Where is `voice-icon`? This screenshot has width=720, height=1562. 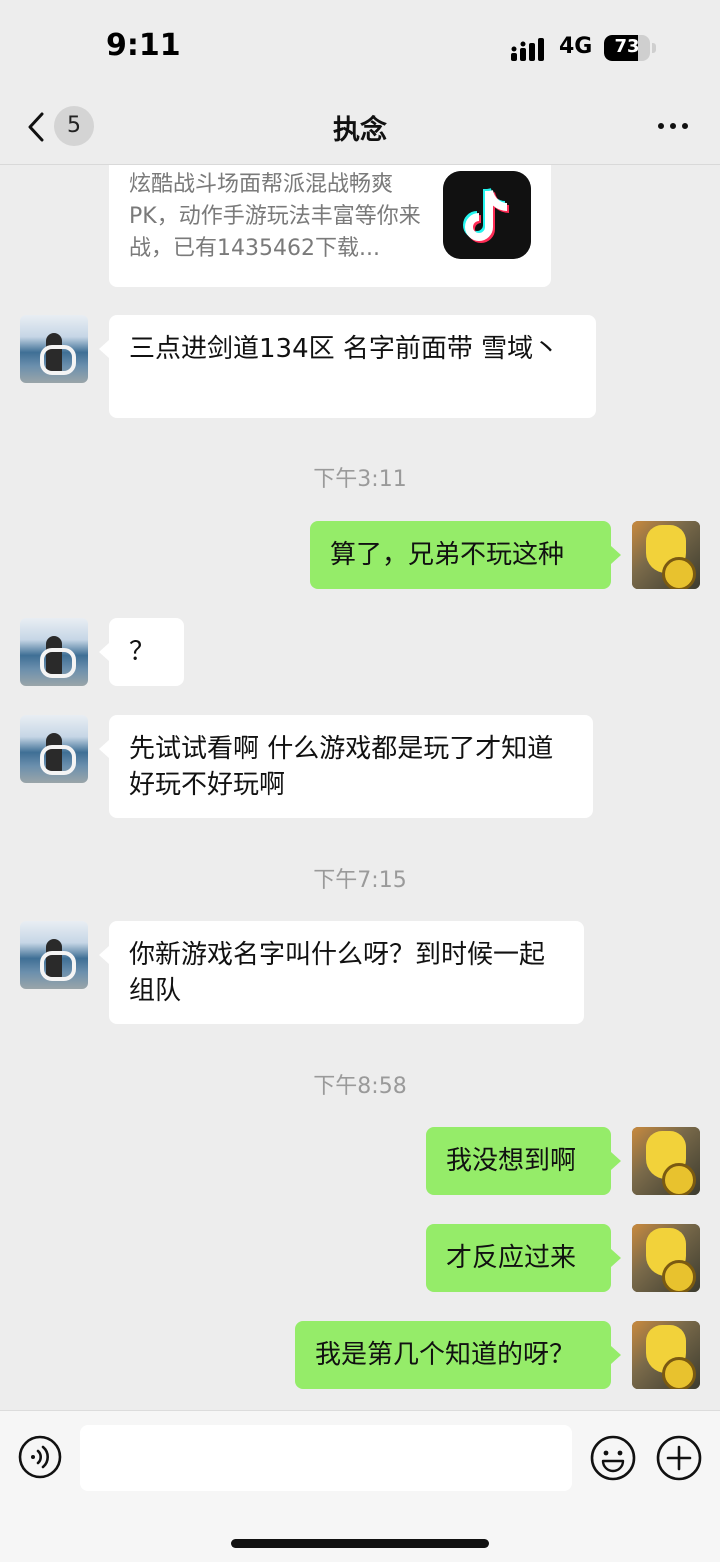 voice-icon is located at coordinates (40, 1457).